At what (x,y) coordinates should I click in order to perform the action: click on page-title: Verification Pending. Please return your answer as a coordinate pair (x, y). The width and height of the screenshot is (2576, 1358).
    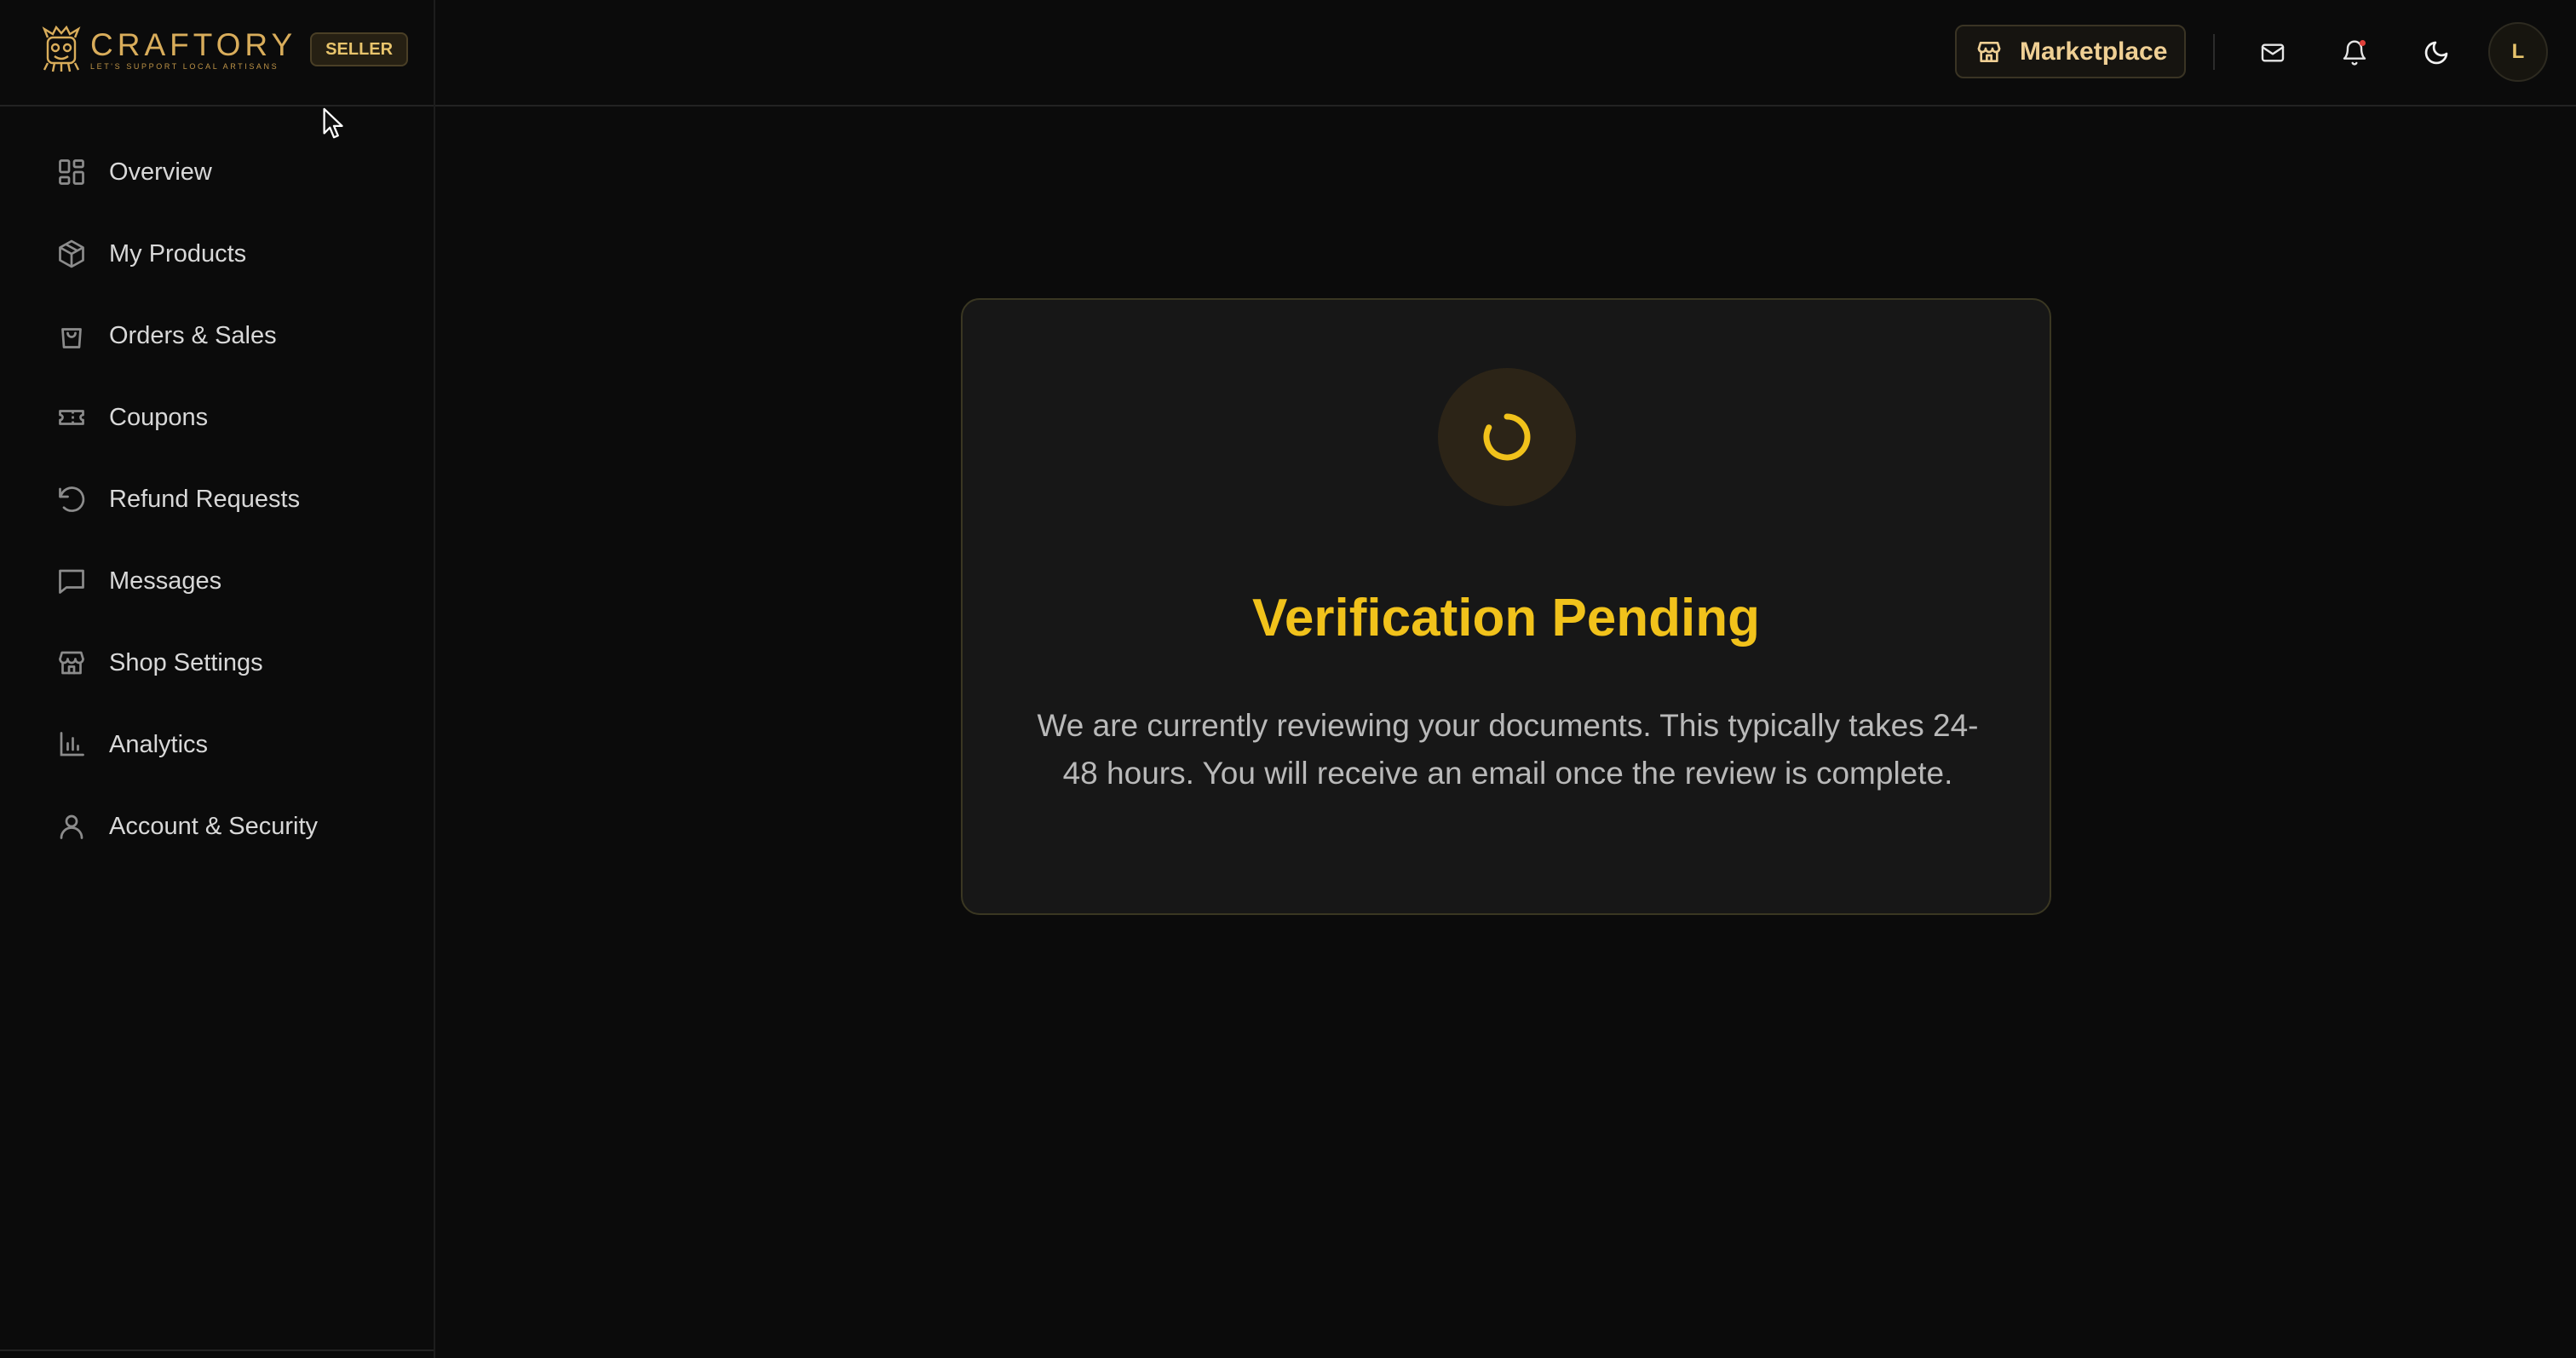
    Looking at the image, I should click on (1506, 618).